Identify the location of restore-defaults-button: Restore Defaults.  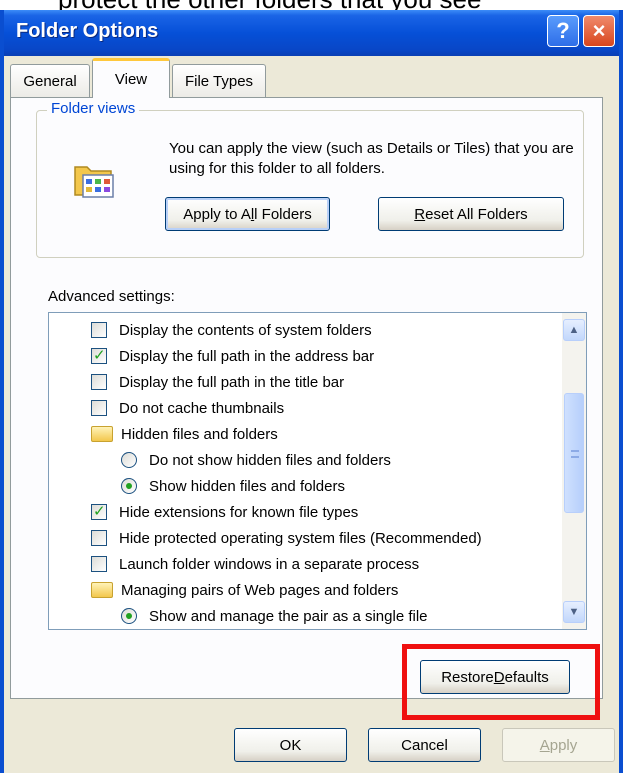
(495, 677).